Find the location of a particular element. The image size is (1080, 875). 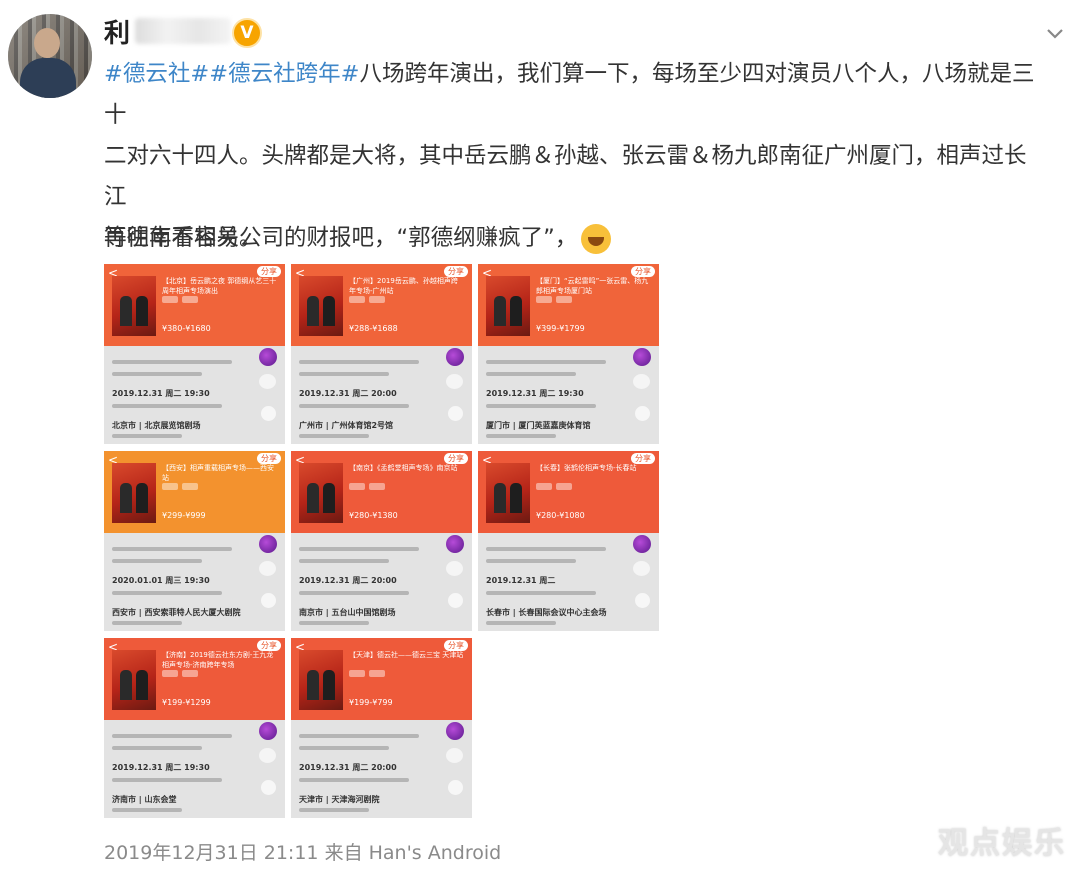

author-name: 利 is located at coordinates (168, 31).